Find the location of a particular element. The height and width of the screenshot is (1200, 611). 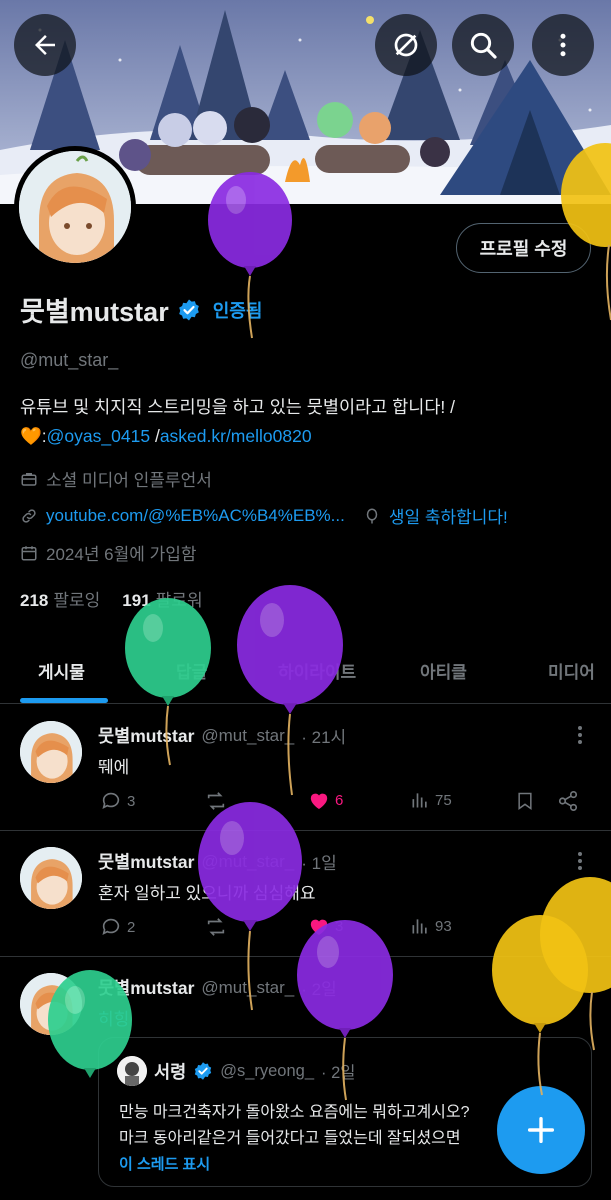

reply-count: 3 is located at coordinates (131, 801).